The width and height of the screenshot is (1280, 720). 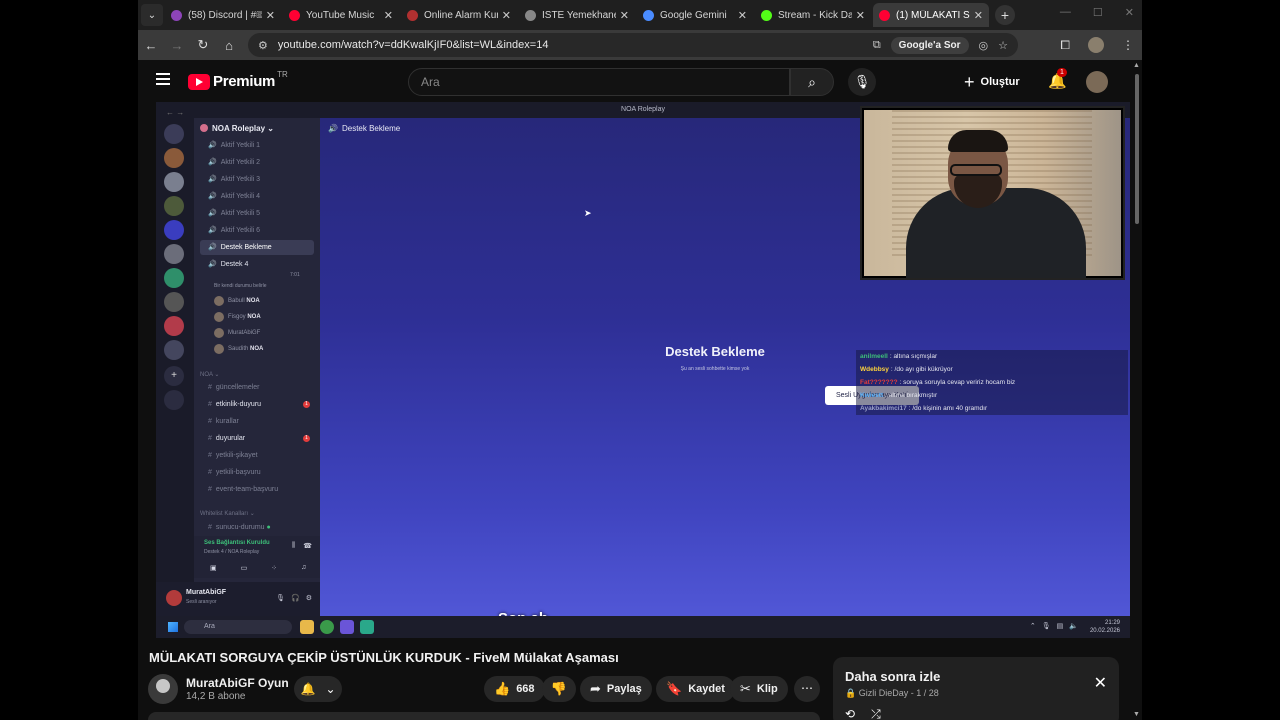 What do you see at coordinates (599, 82) in the screenshot?
I see `search-input: Ara` at bounding box center [599, 82].